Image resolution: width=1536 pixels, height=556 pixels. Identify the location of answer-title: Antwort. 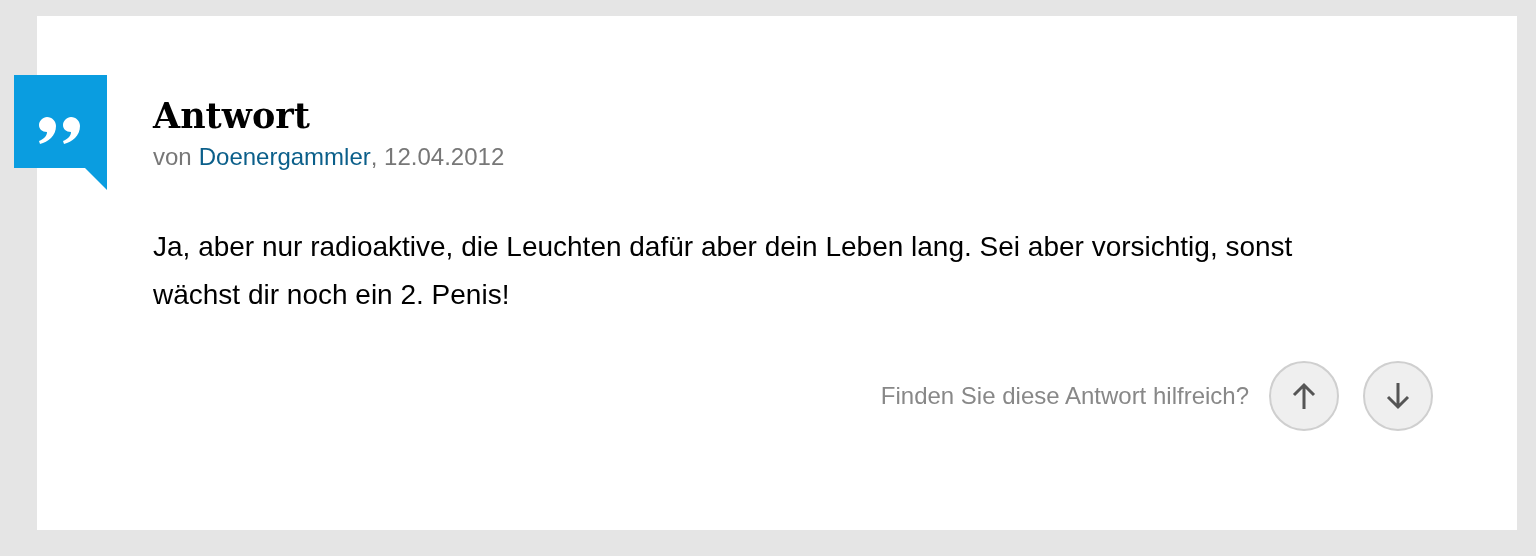
(231, 116).